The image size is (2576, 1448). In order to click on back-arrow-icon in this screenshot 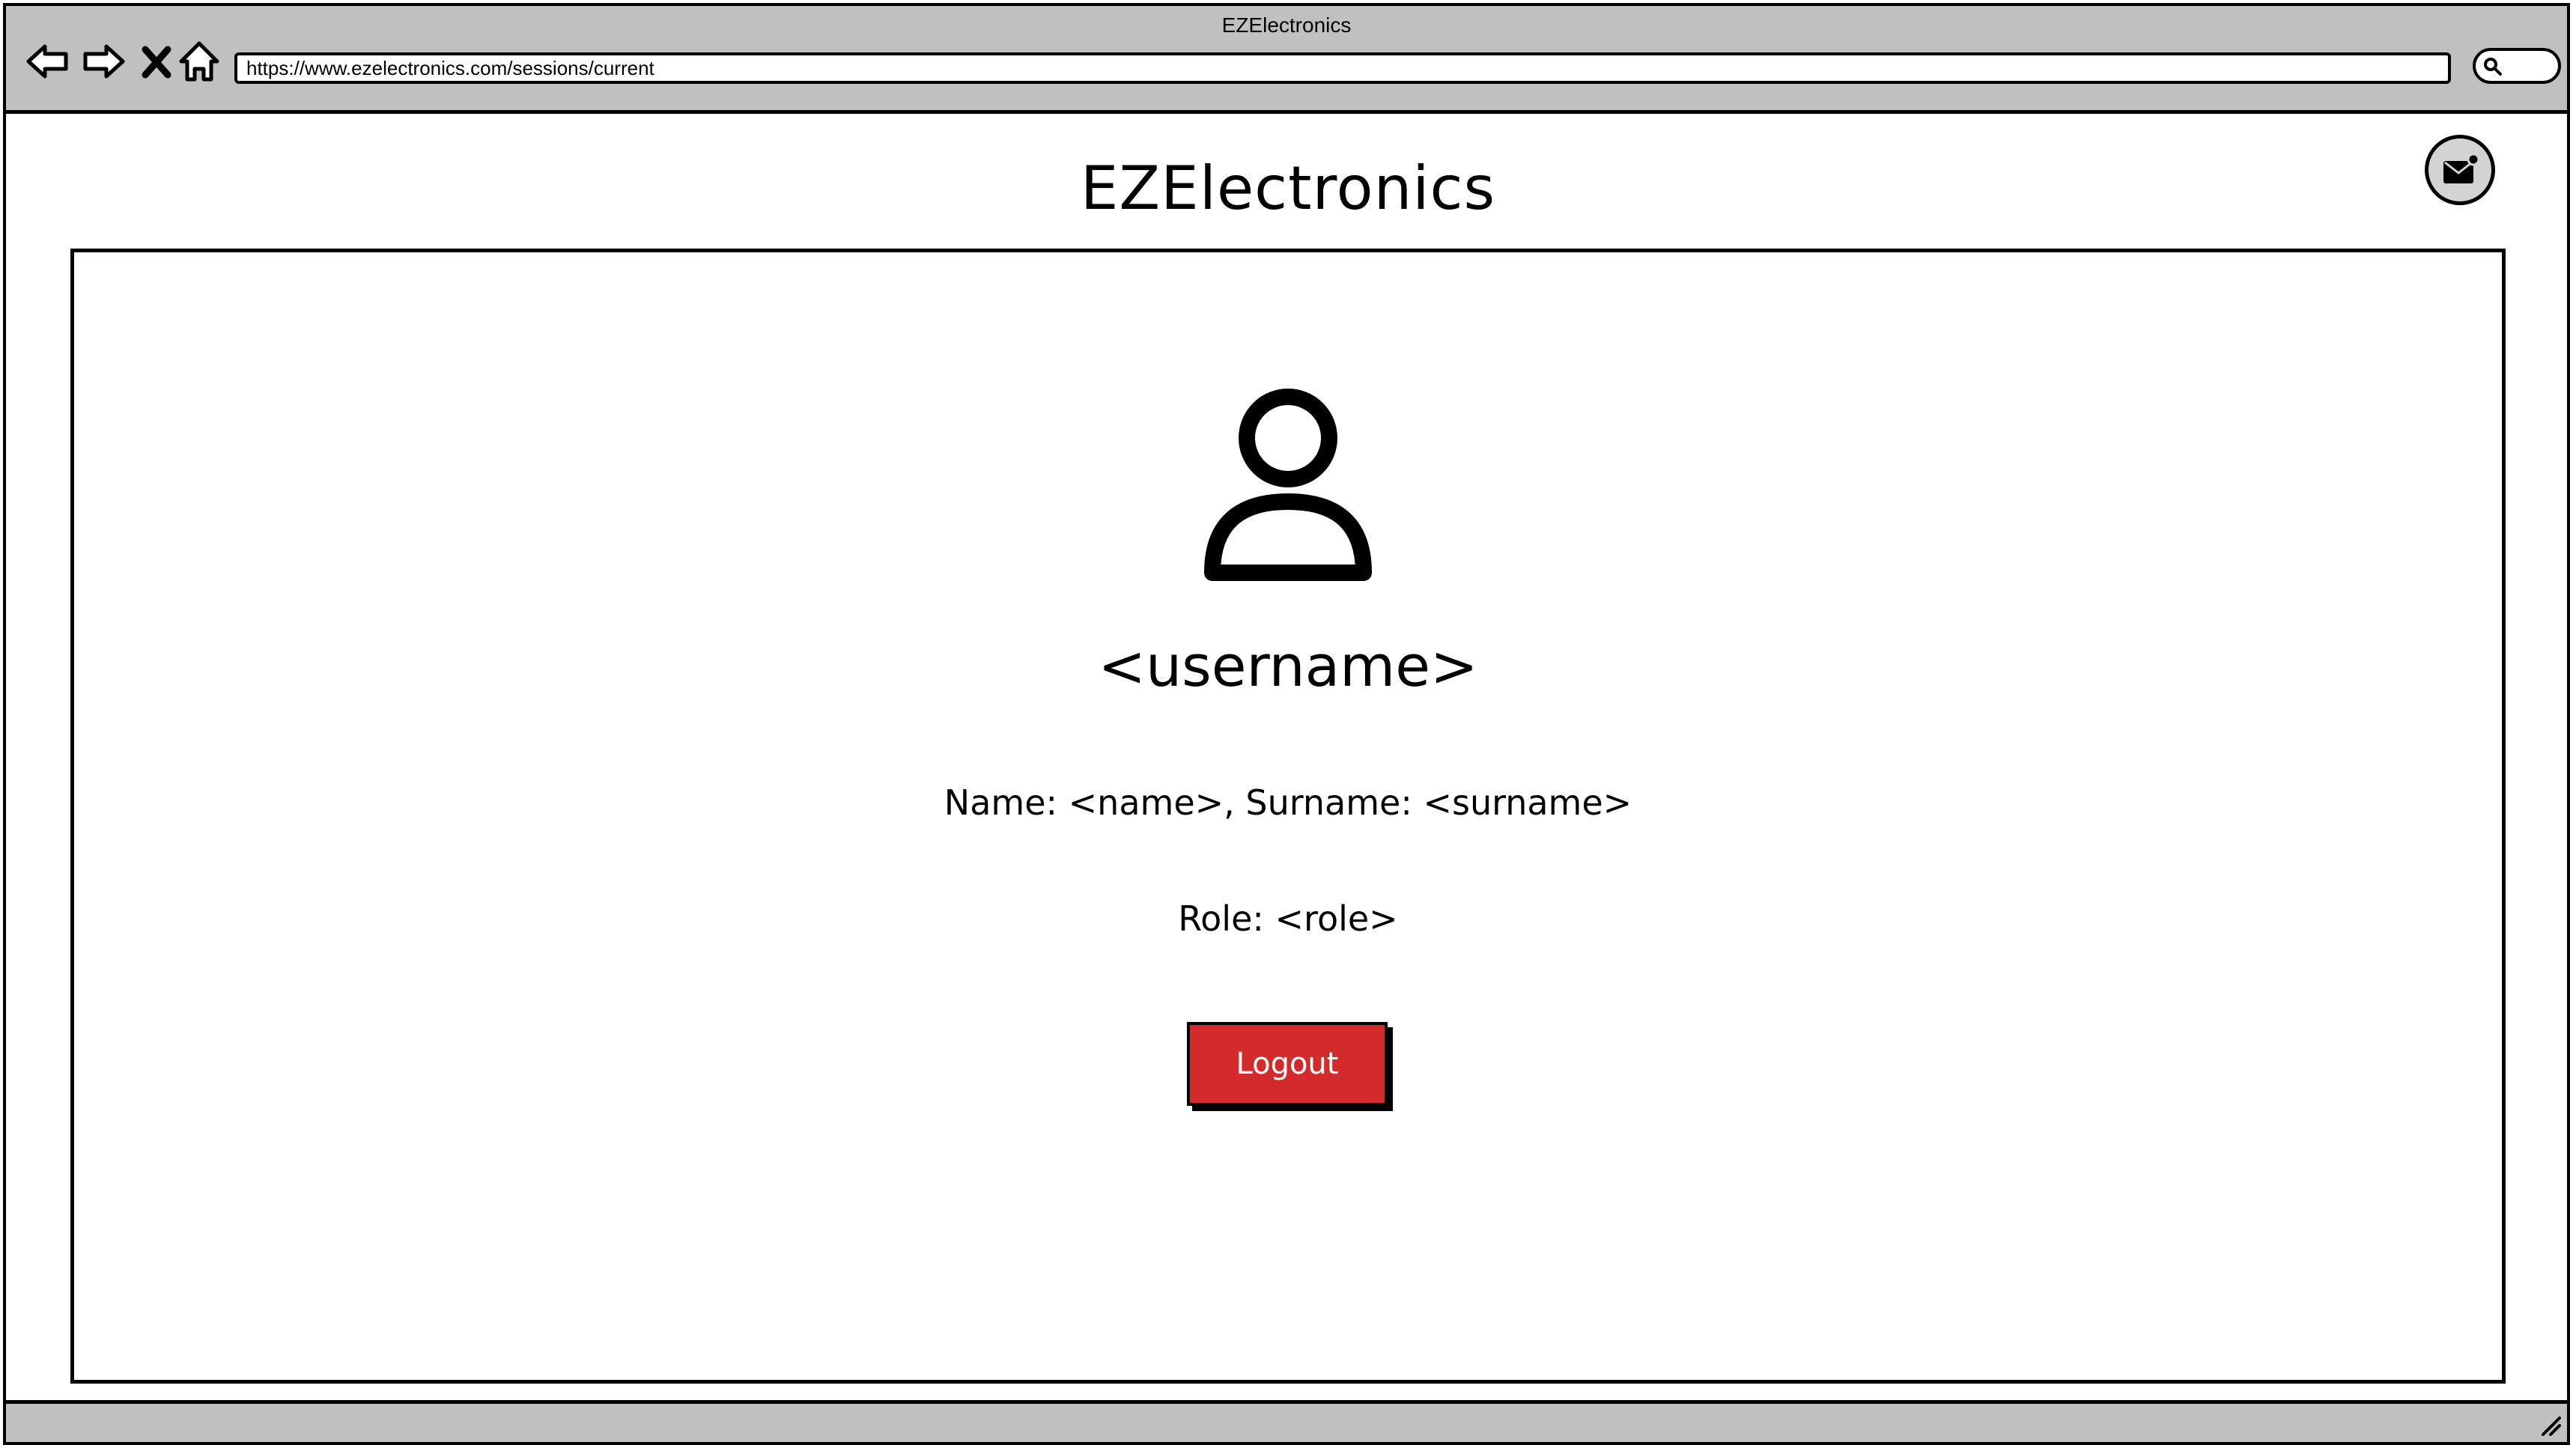, I will do `click(47, 62)`.